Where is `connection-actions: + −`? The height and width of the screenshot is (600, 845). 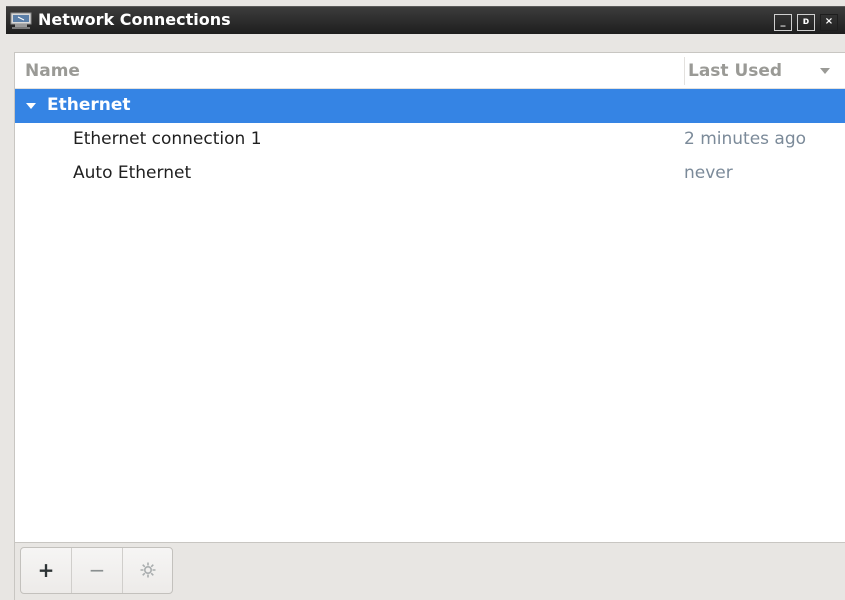 connection-actions: + − is located at coordinates (96, 570).